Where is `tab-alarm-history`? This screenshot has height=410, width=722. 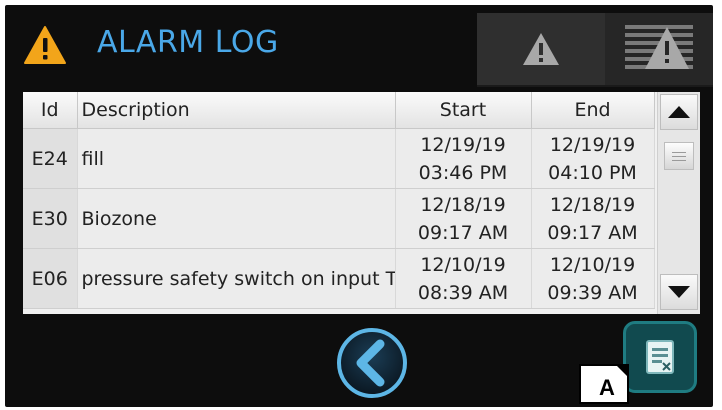
tab-alarm-history is located at coordinates (659, 50).